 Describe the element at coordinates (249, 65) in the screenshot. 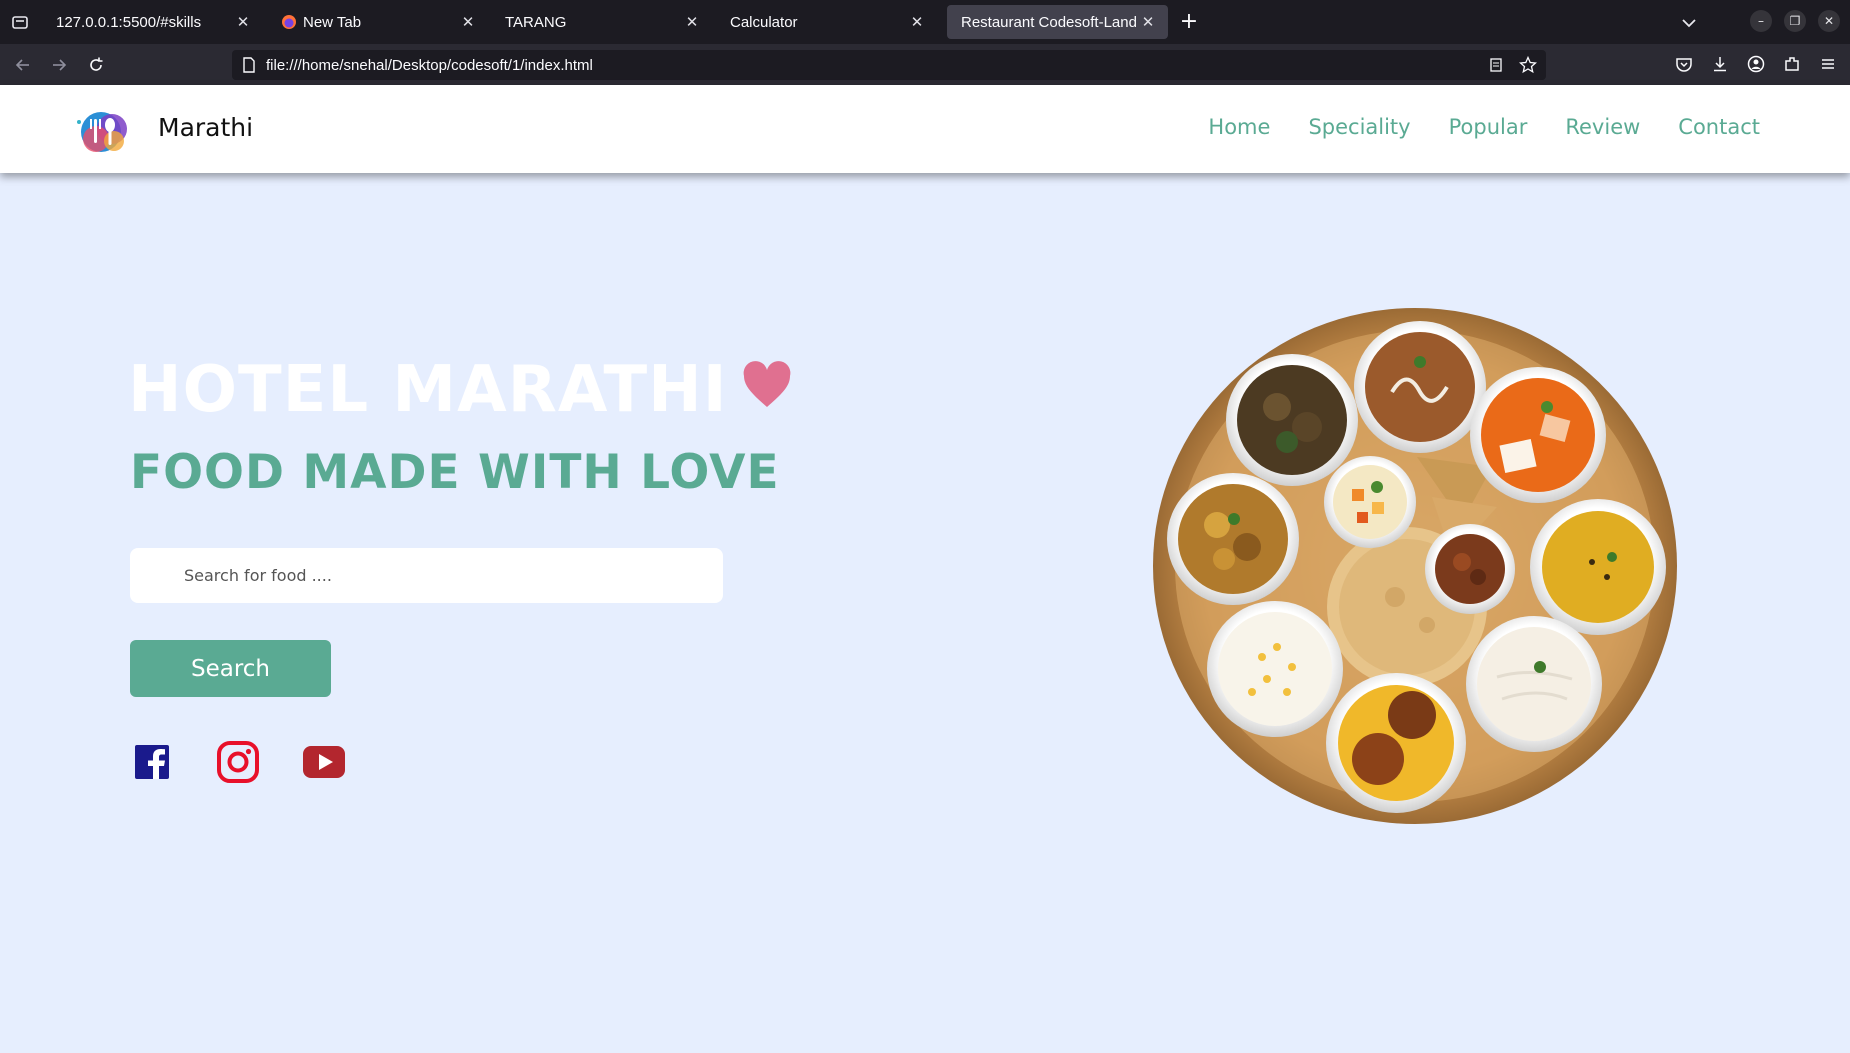

I see `page-icon` at that location.